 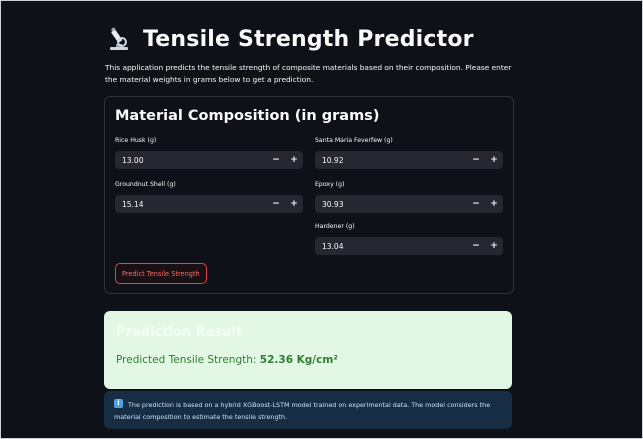 I want to click on microscope-icon, so click(x=119, y=39).